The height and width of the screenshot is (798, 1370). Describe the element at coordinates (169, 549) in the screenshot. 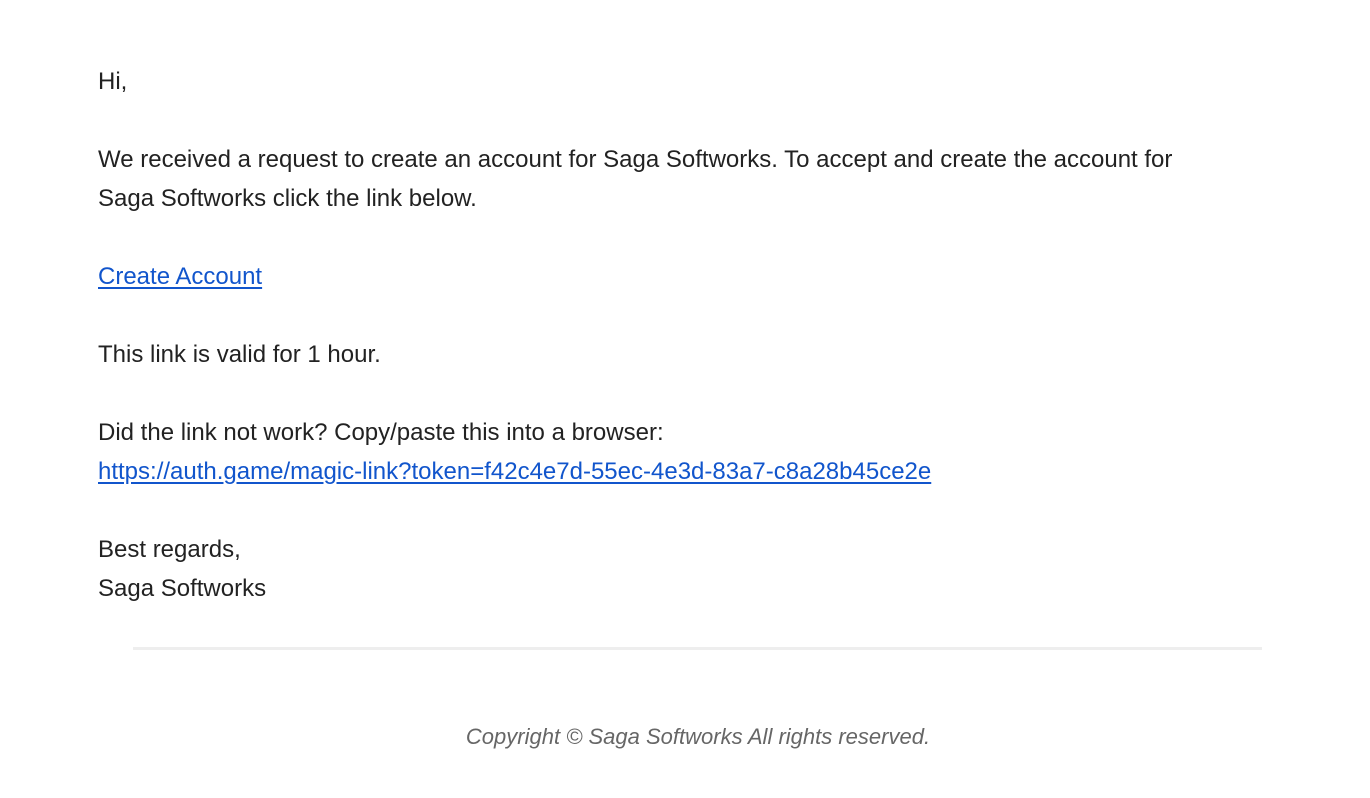

I see `signoff: Best regards,` at that location.